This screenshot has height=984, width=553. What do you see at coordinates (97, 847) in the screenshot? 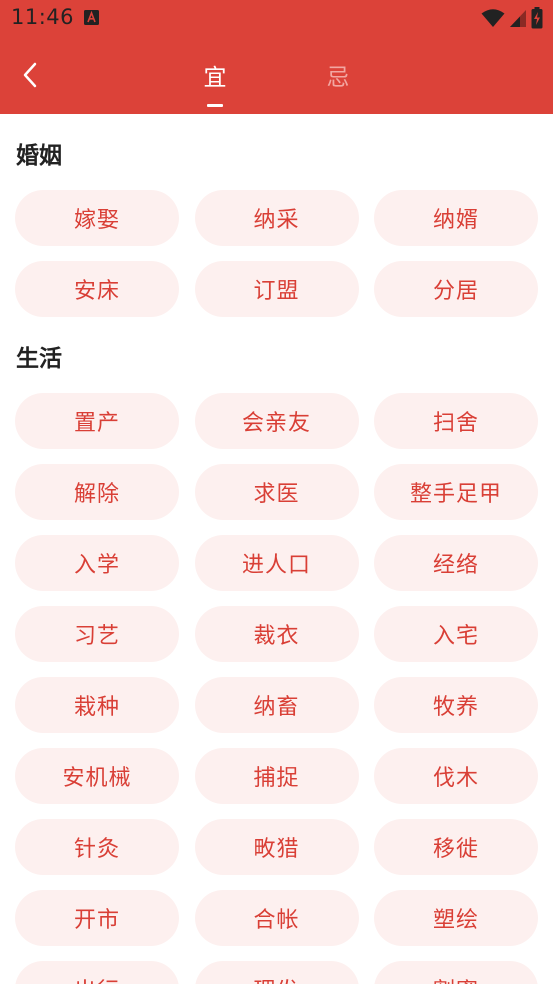
I see `item-chip: 针灸` at bounding box center [97, 847].